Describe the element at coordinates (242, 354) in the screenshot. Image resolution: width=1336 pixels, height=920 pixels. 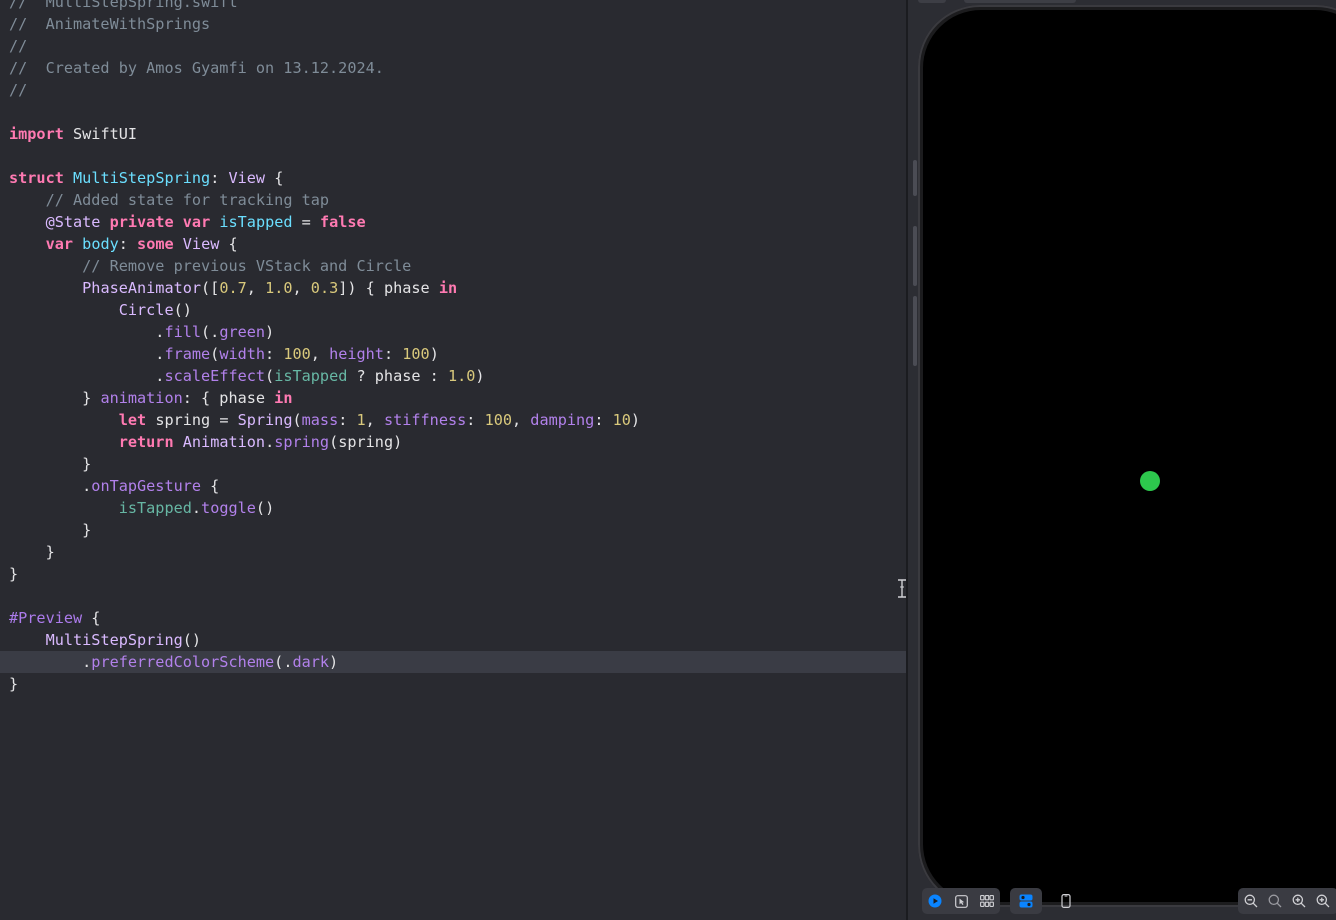
I see `code-token: width` at that location.